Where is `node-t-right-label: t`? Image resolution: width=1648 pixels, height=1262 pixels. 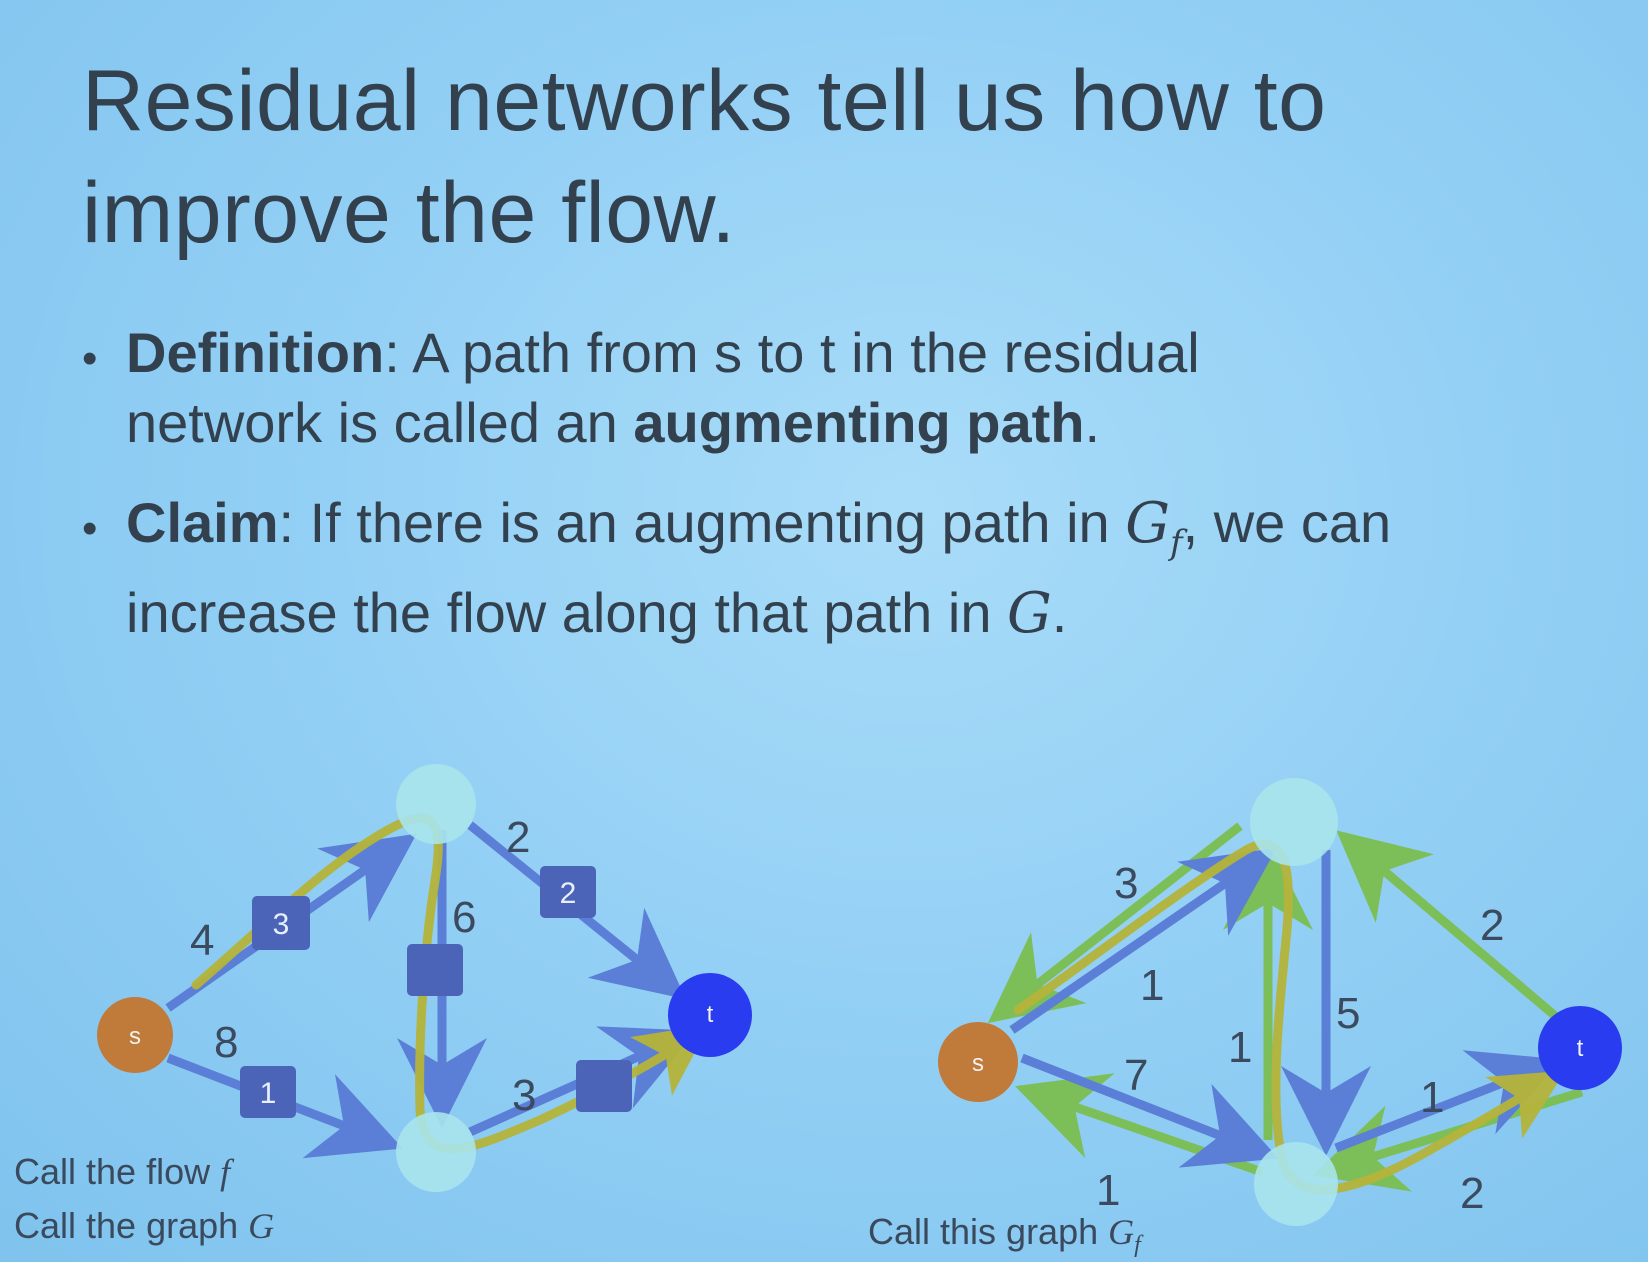 node-t-right-label: t is located at coordinates (1580, 1048).